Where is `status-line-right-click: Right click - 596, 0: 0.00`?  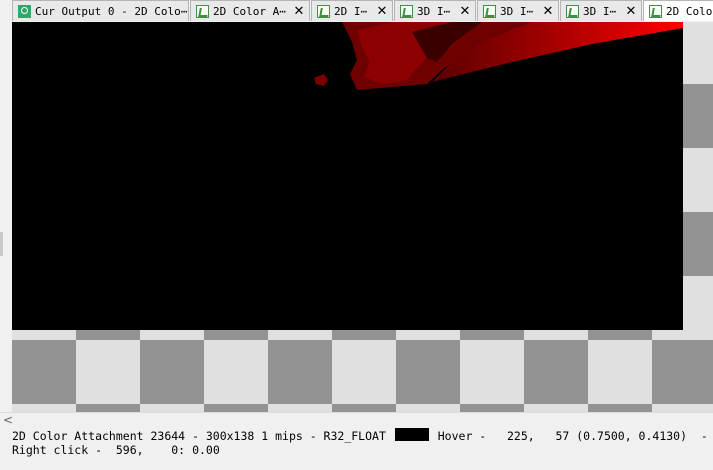
status-line-right-click: Right click - 596, 0: 0.00 is located at coordinates (116, 450).